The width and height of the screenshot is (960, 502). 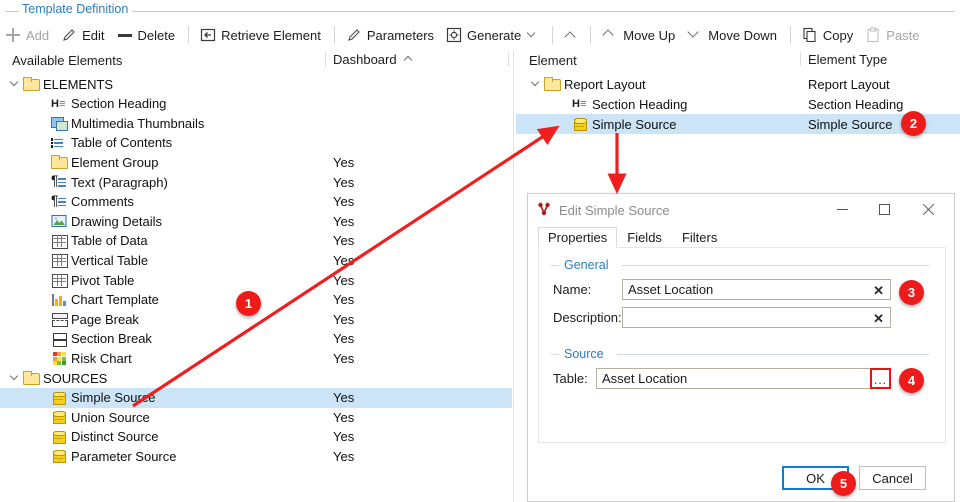 I want to click on tree-row: Parameter Source Yes, so click(x=256, y=456).